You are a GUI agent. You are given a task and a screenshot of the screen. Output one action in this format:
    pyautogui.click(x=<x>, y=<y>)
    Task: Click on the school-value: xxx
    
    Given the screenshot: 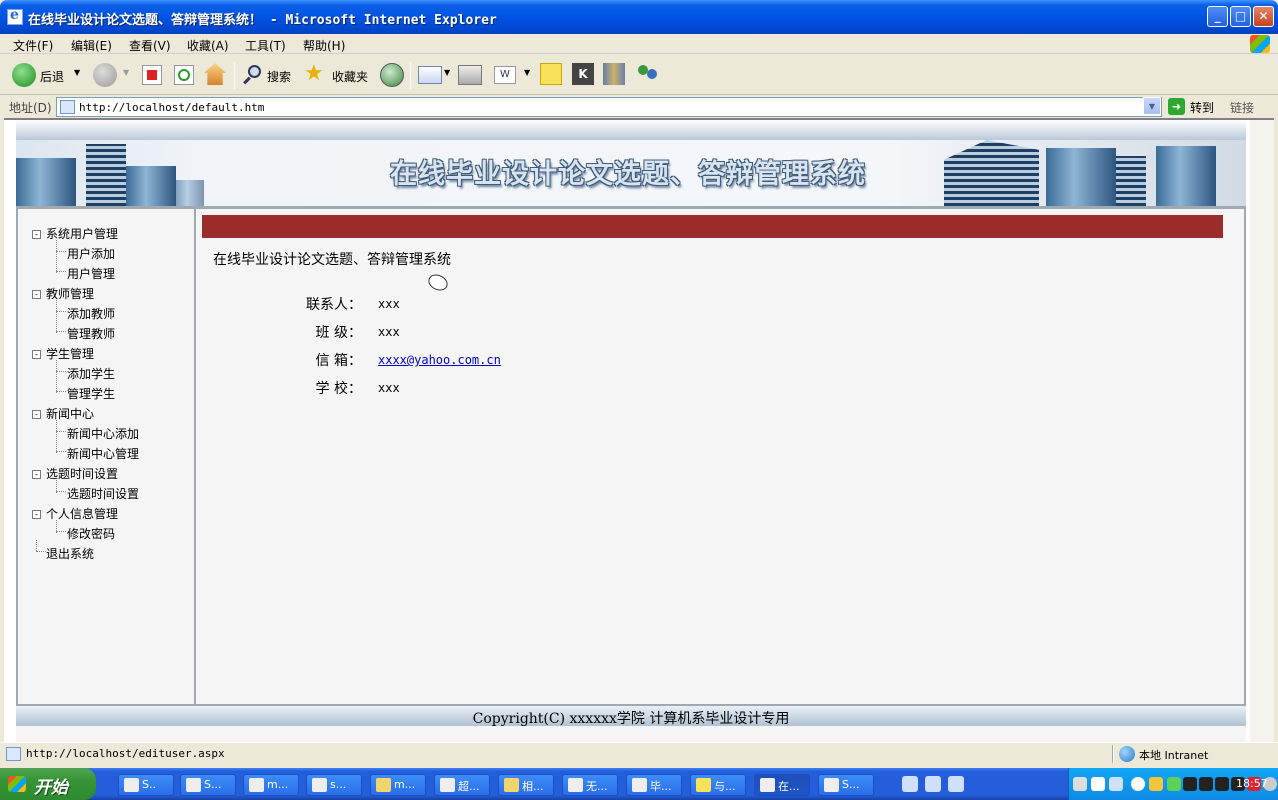 What is the action you would take?
    pyautogui.click(x=389, y=388)
    